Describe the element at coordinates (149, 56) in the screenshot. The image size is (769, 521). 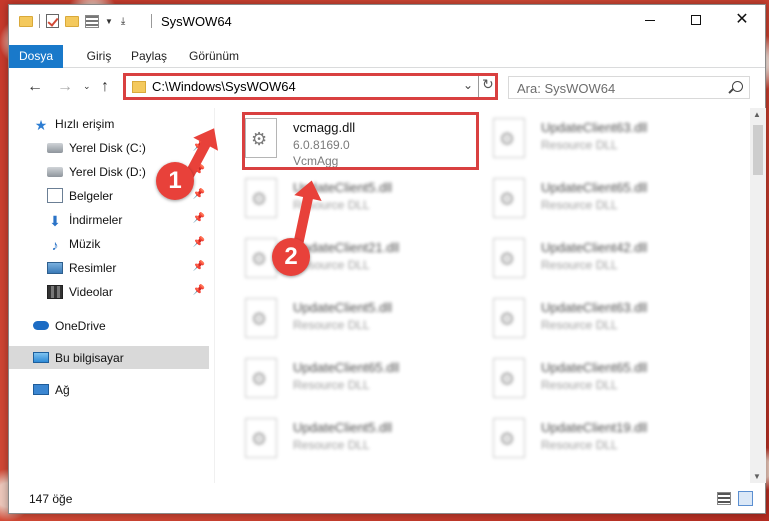
I see `tab-share: Paylaş` at that location.